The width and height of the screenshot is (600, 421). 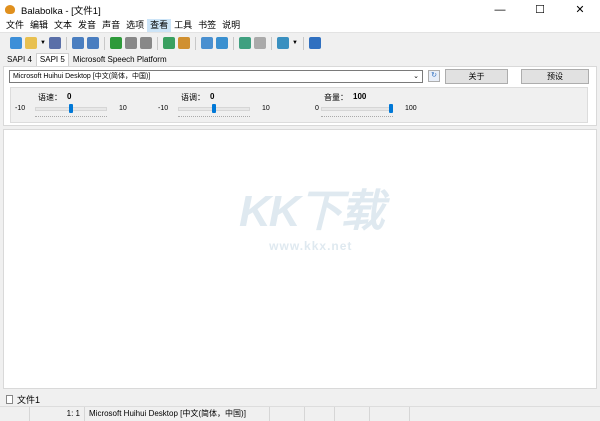 What do you see at coordinates (317, 108) in the screenshot?
I see `slider-min: 0` at bounding box center [317, 108].